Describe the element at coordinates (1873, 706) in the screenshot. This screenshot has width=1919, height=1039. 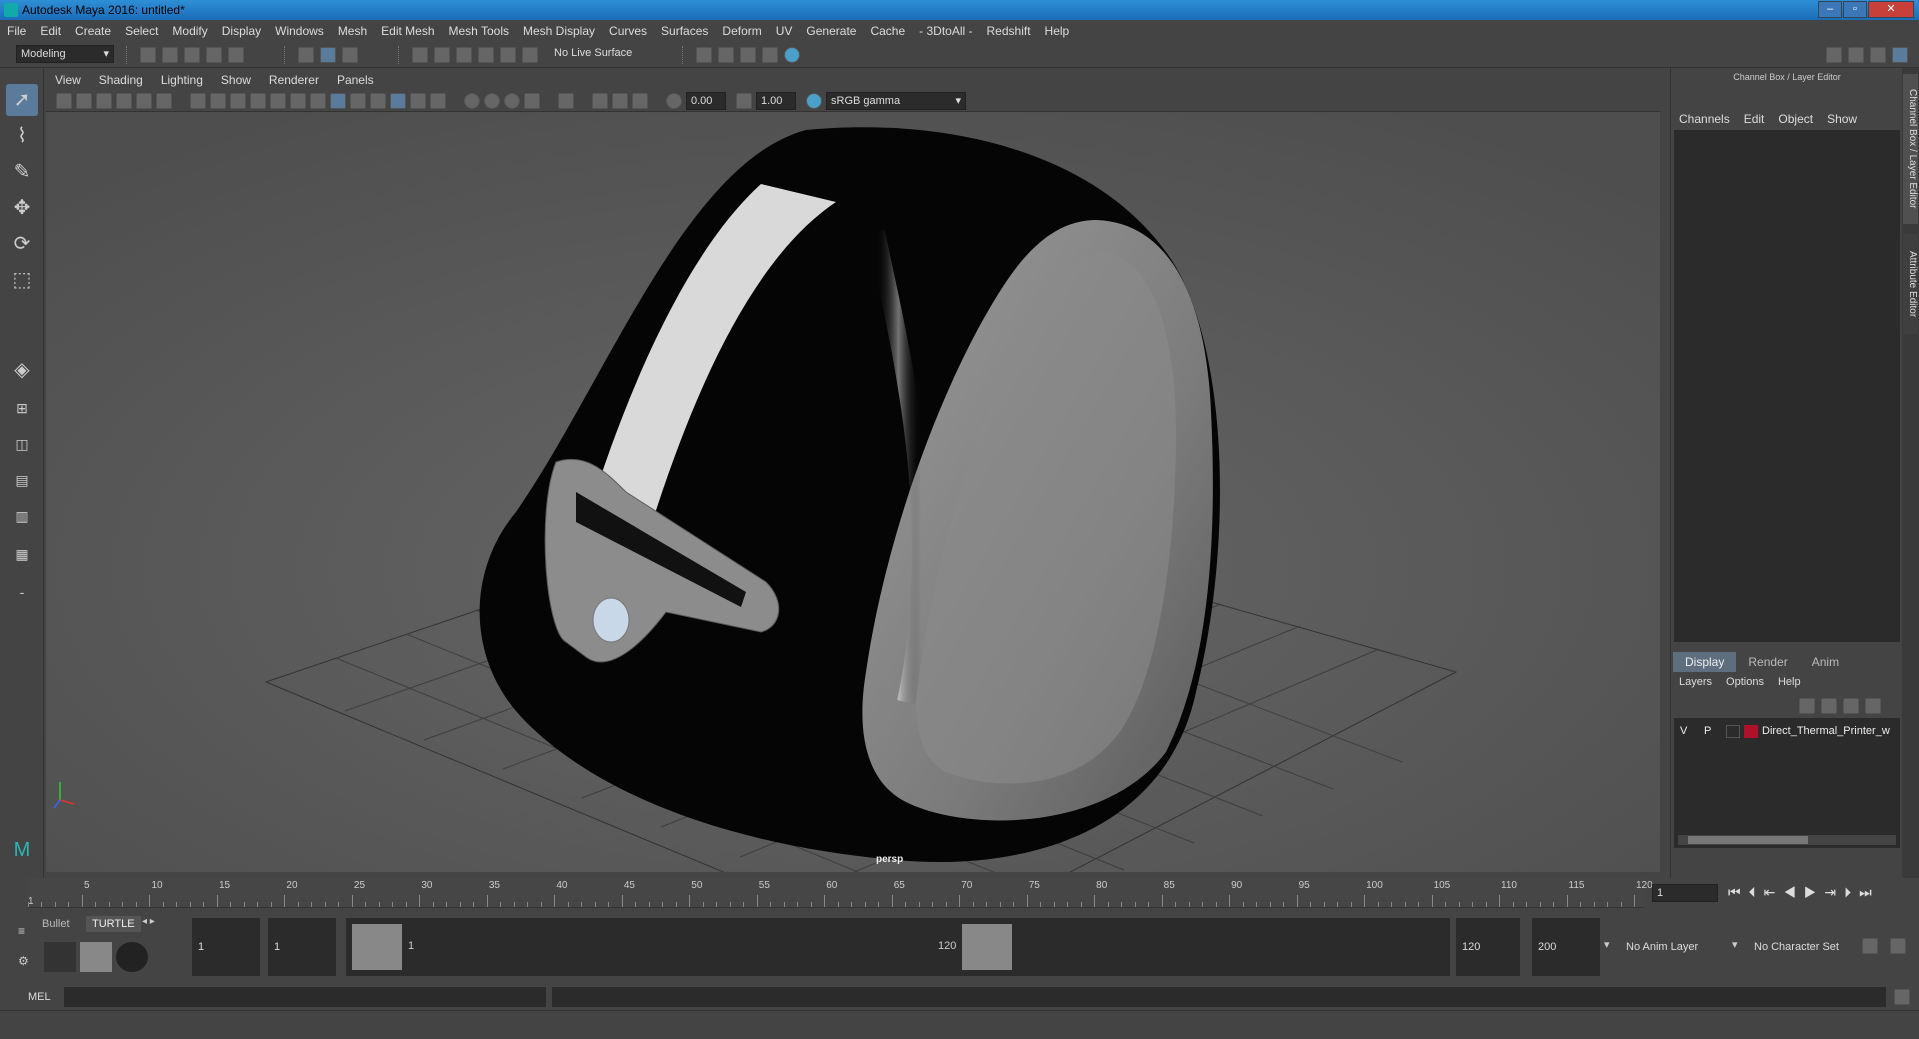
I see `new-layer-selected-icon` at that location.